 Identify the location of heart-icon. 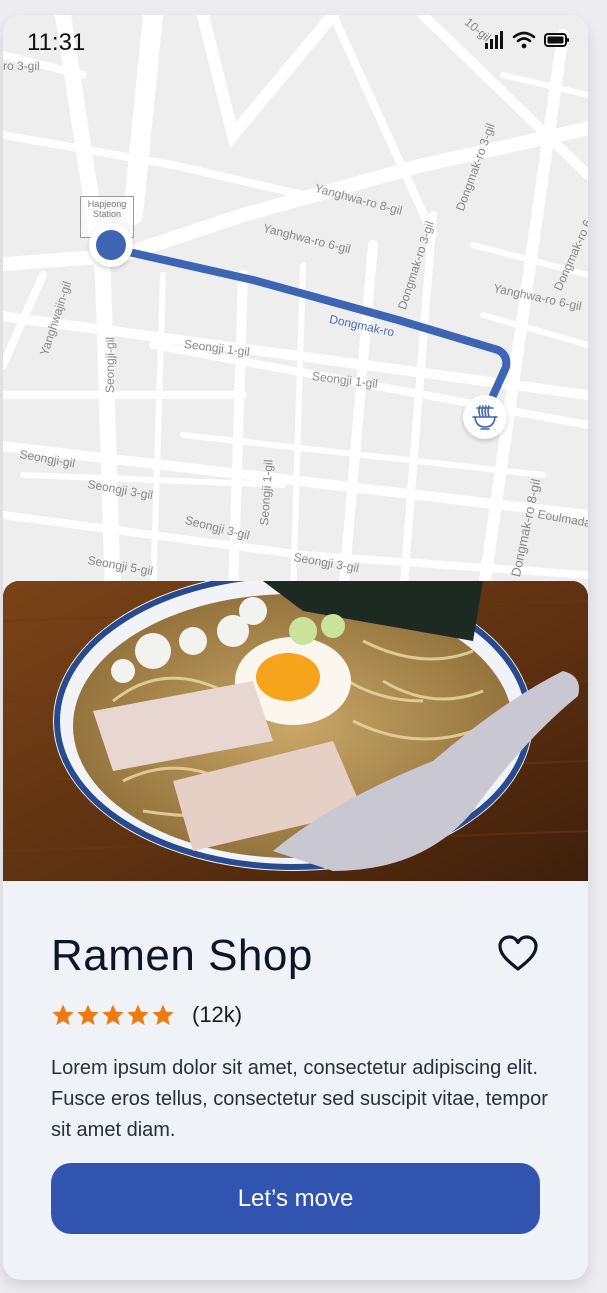
(518, 954).